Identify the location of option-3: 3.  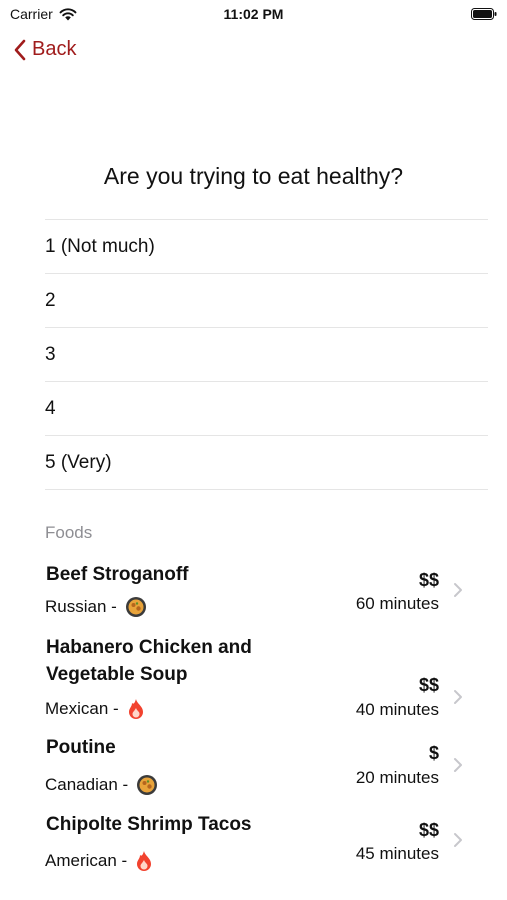
(266, 355).